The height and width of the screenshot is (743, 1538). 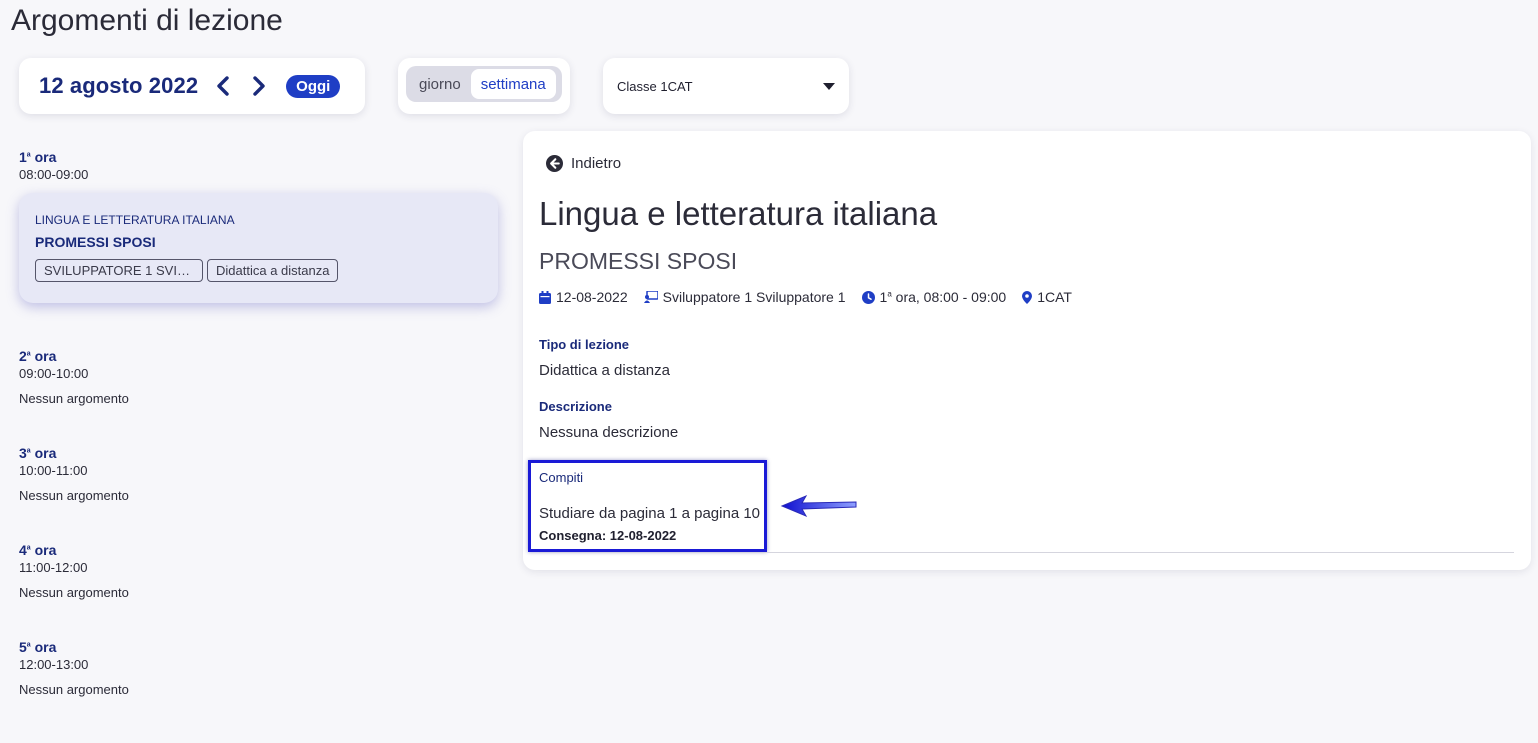 I want to click on class-select-value: Classe 1CAT, so click(x=655, y=86).